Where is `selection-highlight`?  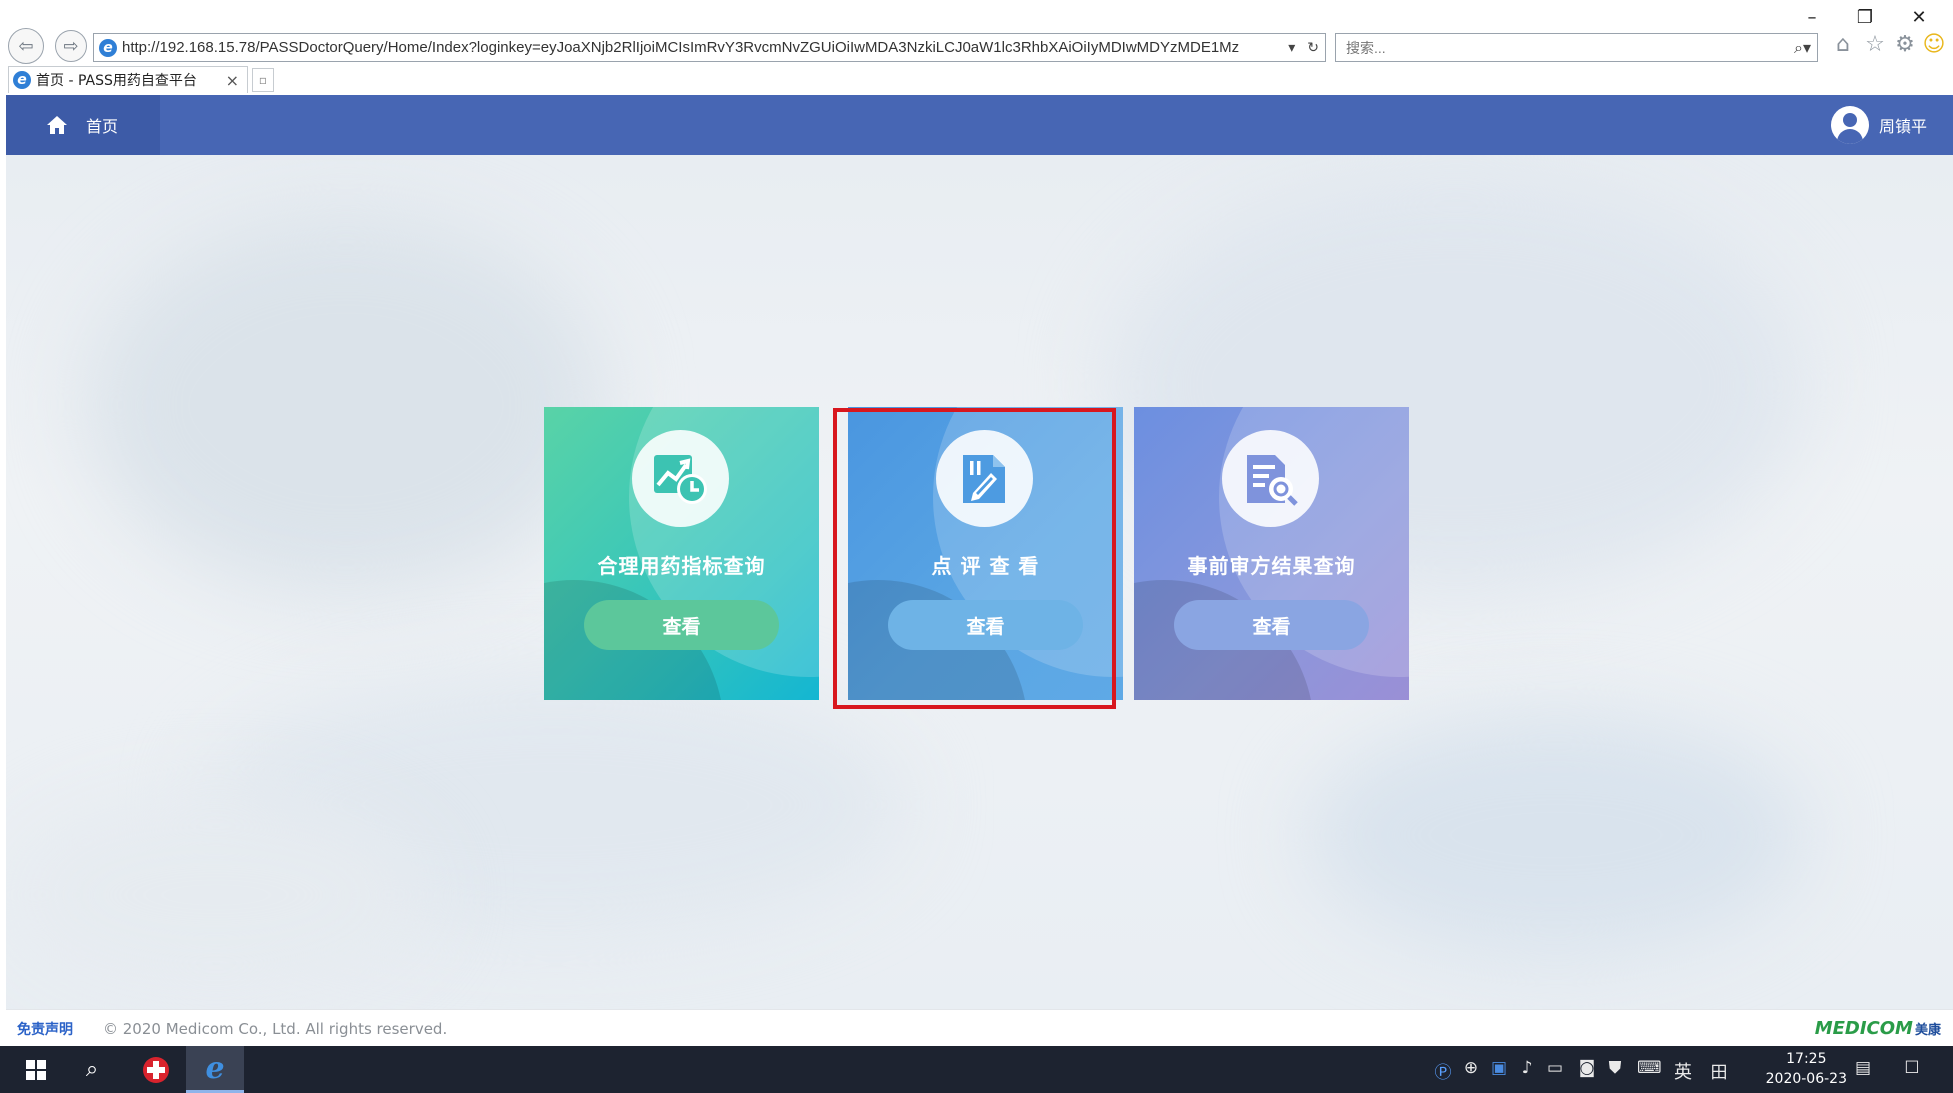 selection-highlight is located at coordinates (974, 558).